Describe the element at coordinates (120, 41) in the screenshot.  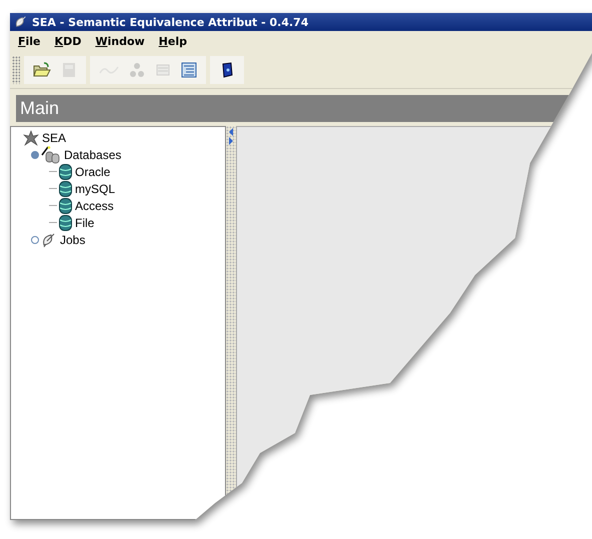
I see `menu-item: Window` at that location.